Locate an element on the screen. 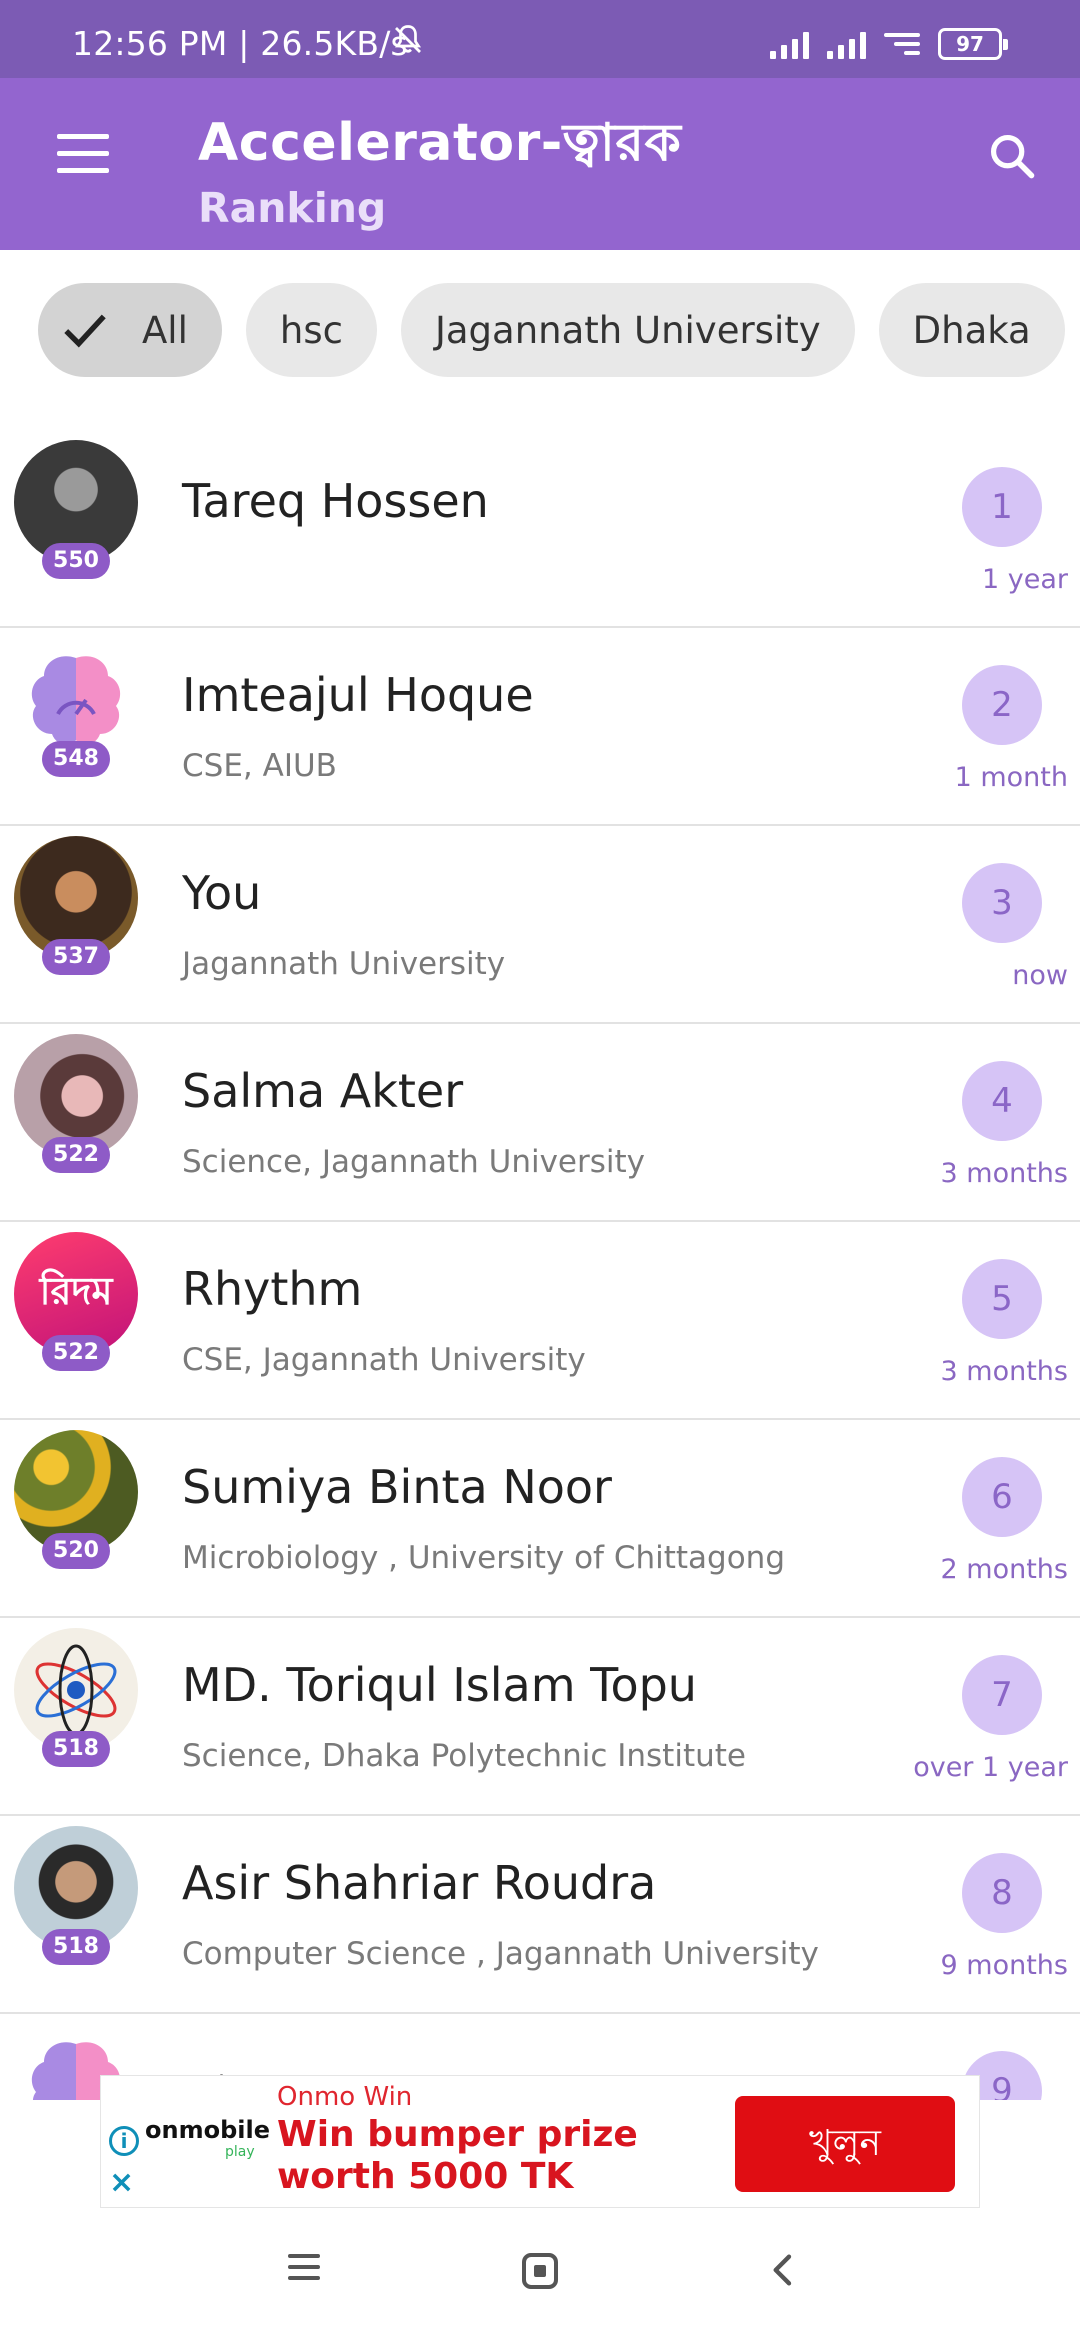 This screenshot has width=1080, height=2340. last-active-time: now is located at coordinates (1040, 975).